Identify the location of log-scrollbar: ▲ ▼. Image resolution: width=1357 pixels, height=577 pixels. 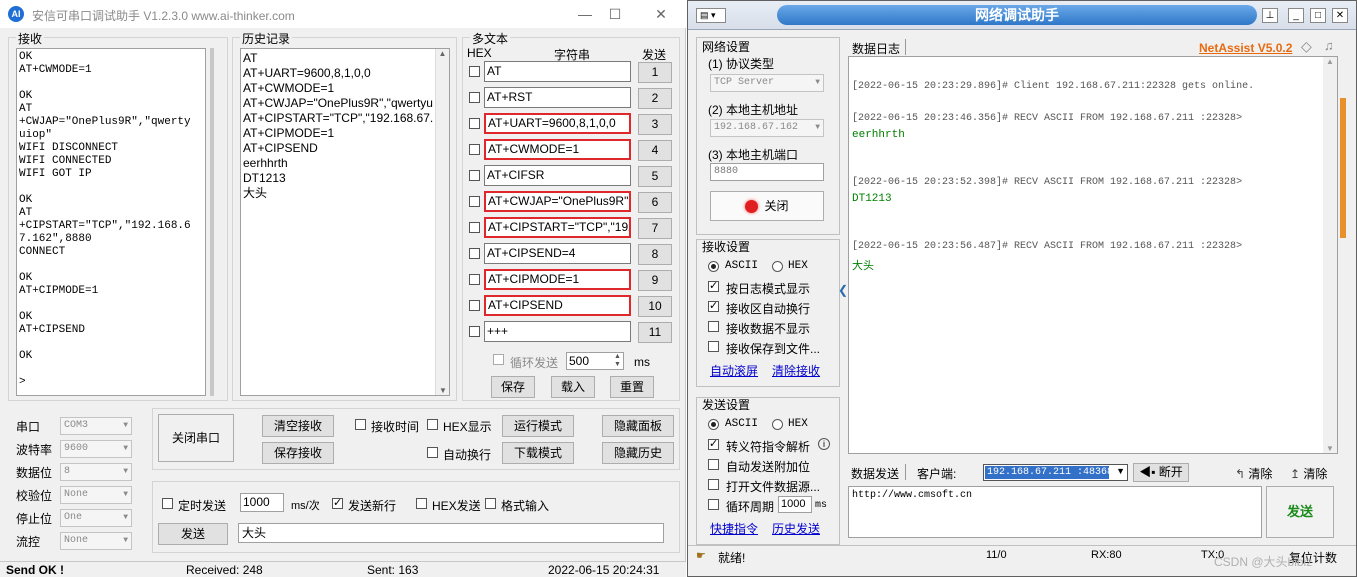
(1330, 255).